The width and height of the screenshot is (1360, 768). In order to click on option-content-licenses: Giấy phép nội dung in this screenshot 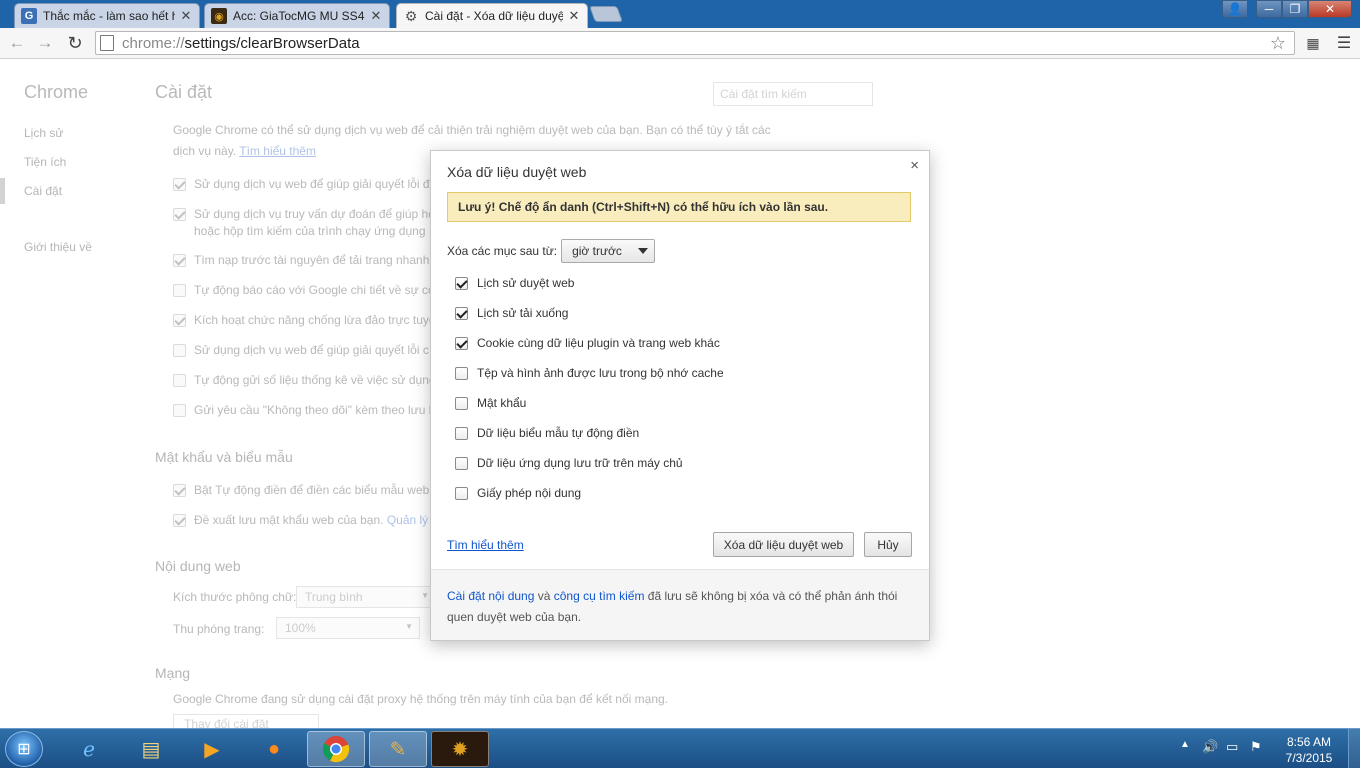, I will do `click(518, 493)`.